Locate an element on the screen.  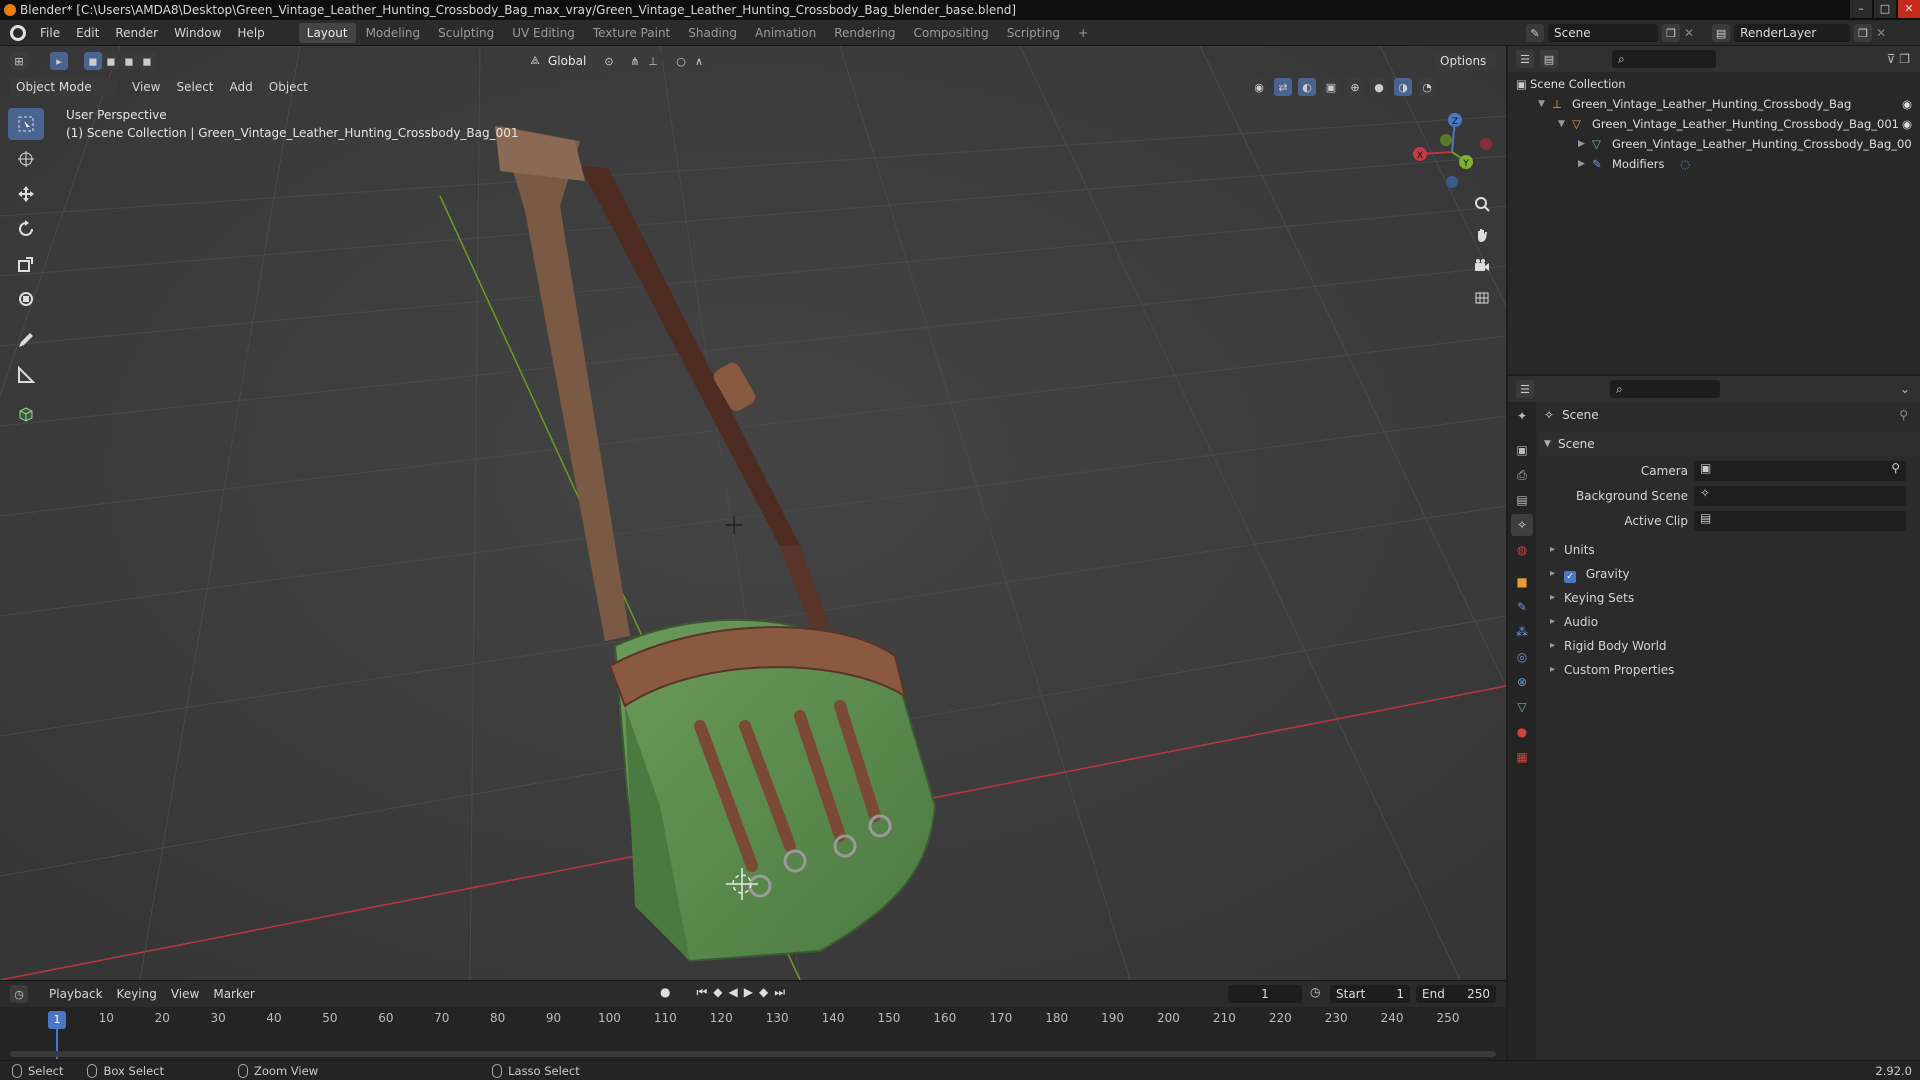
tab-shading: Shading is located at coordinates (712, 33).